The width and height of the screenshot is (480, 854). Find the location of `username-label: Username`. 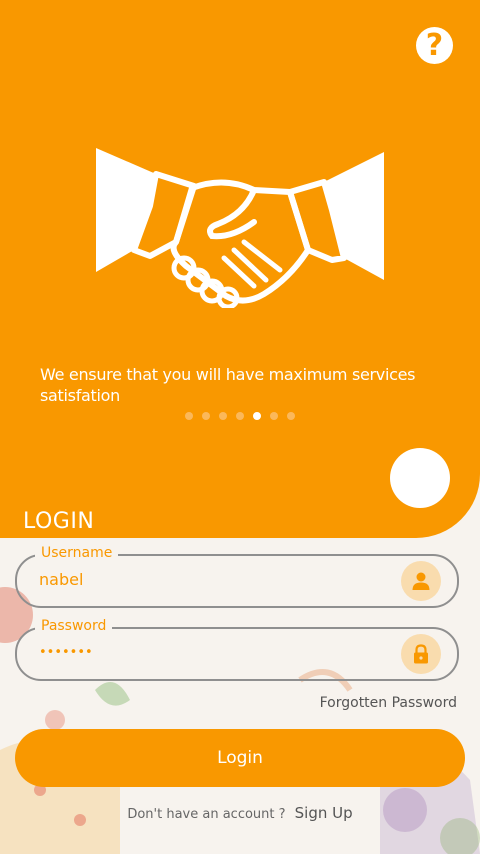

username-label: Username is located at coordinates (77, 553).